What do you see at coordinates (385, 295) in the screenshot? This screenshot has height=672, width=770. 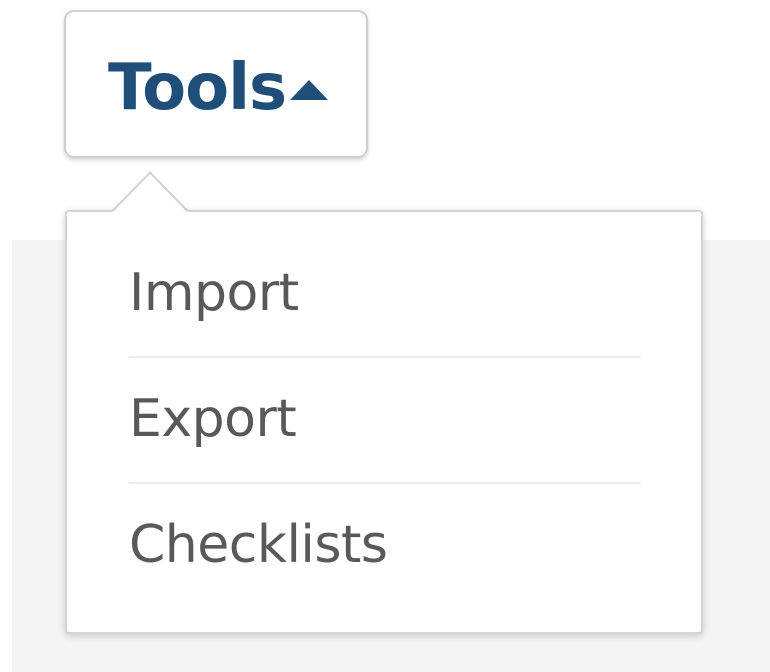 I see `menu-item-import: Import` at bounding box center [385, 295].